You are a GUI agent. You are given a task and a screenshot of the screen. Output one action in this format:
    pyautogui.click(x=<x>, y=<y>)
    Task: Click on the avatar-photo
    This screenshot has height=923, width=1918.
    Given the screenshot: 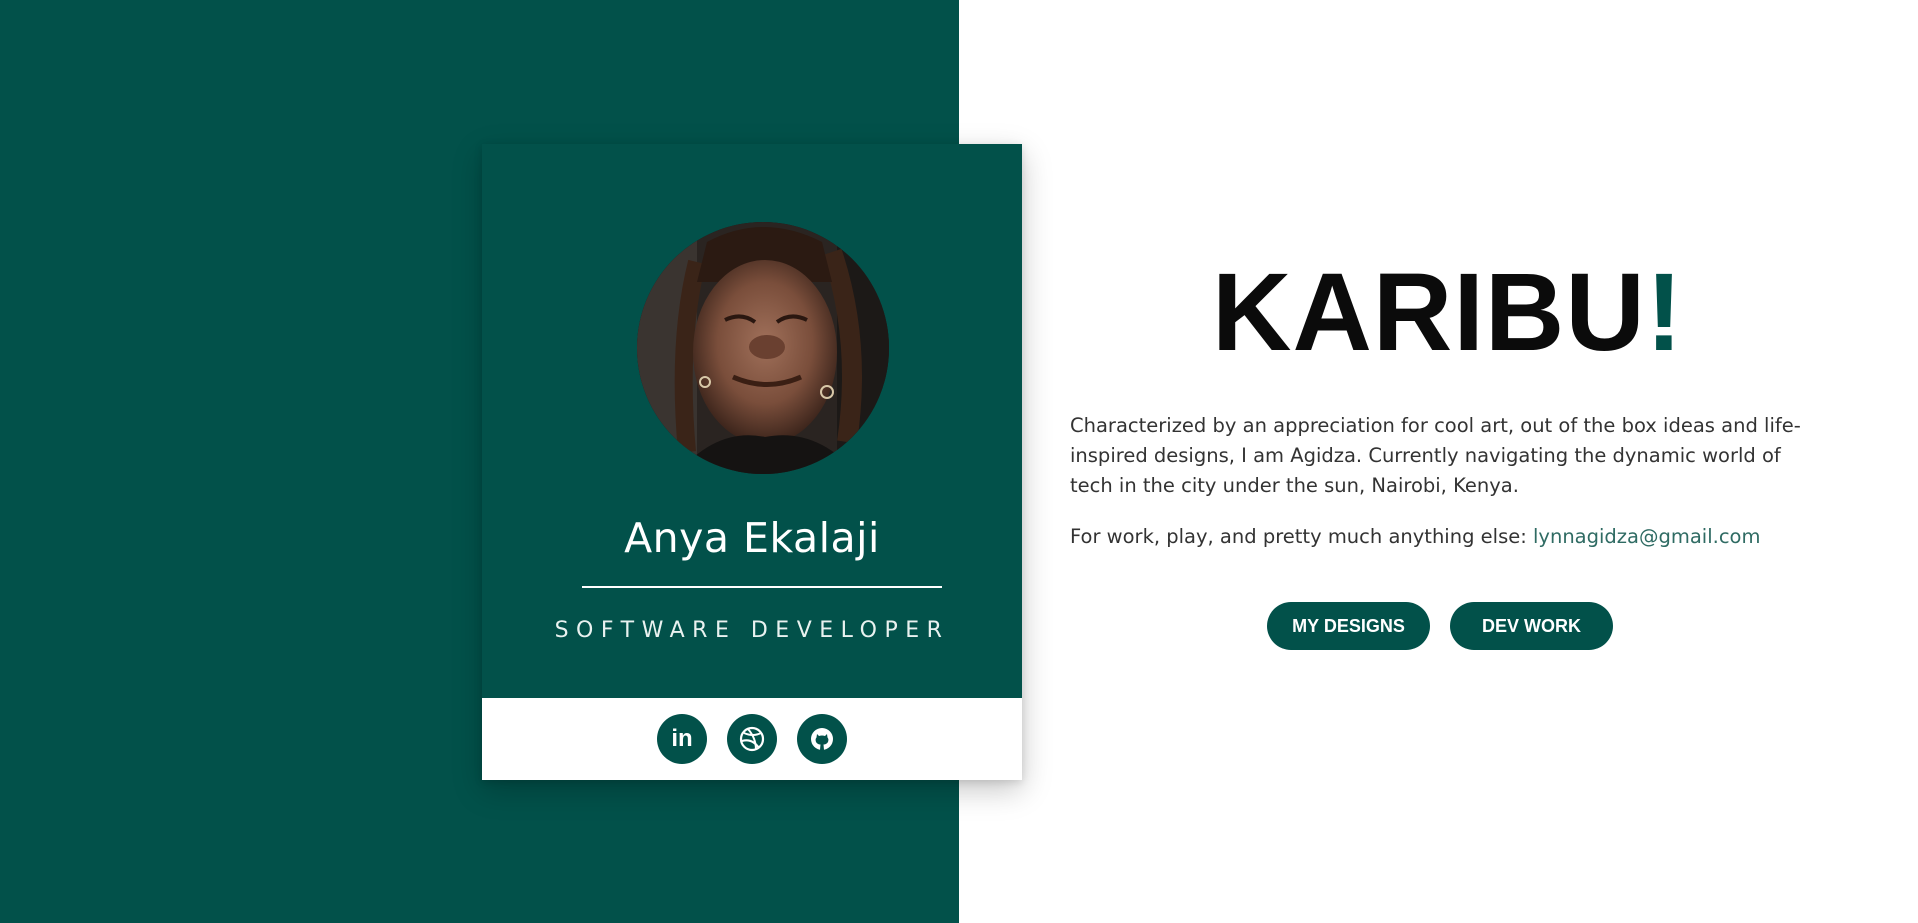 What is the action you would take?
    pyautogui.click(x=763, y=348)
    